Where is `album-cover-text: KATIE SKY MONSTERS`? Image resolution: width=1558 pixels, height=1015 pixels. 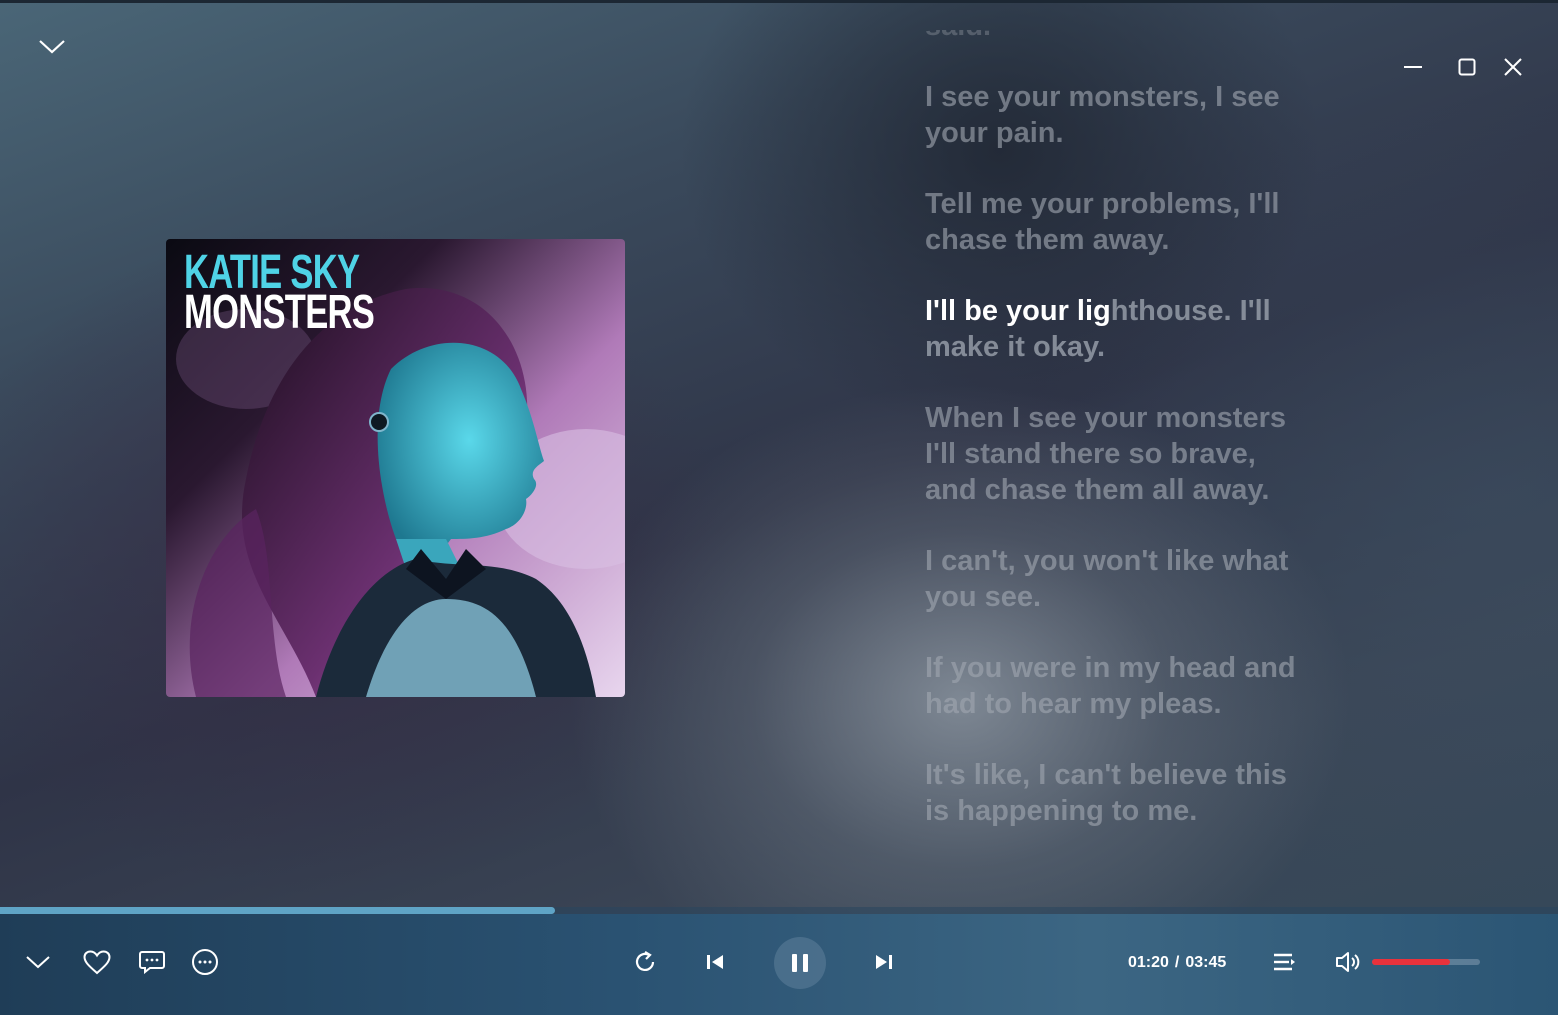 album-cover-text: KATIE SKY MONSTERS is located at coordinates (279, 294).